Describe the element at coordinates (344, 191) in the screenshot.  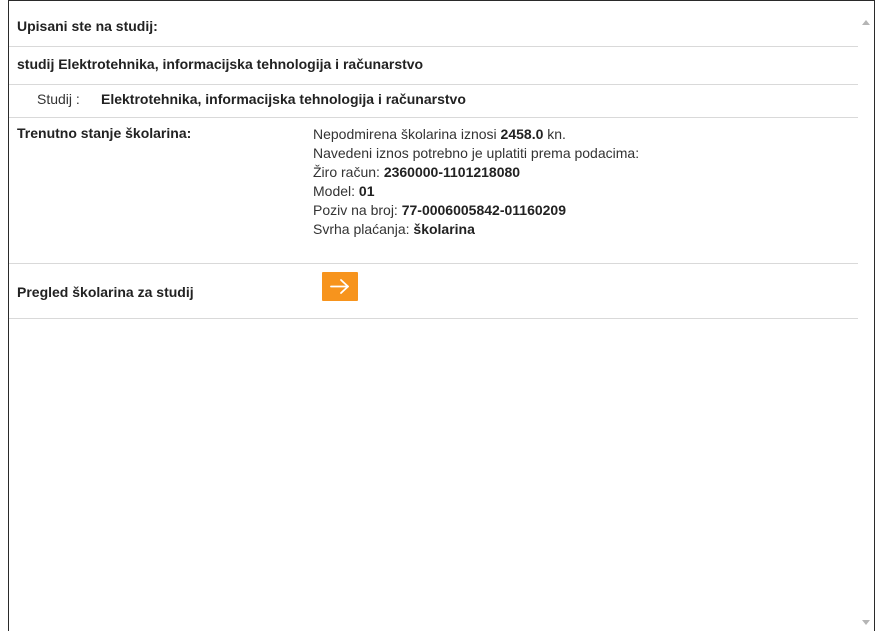
I see `model-line: Model: 01` at that location.